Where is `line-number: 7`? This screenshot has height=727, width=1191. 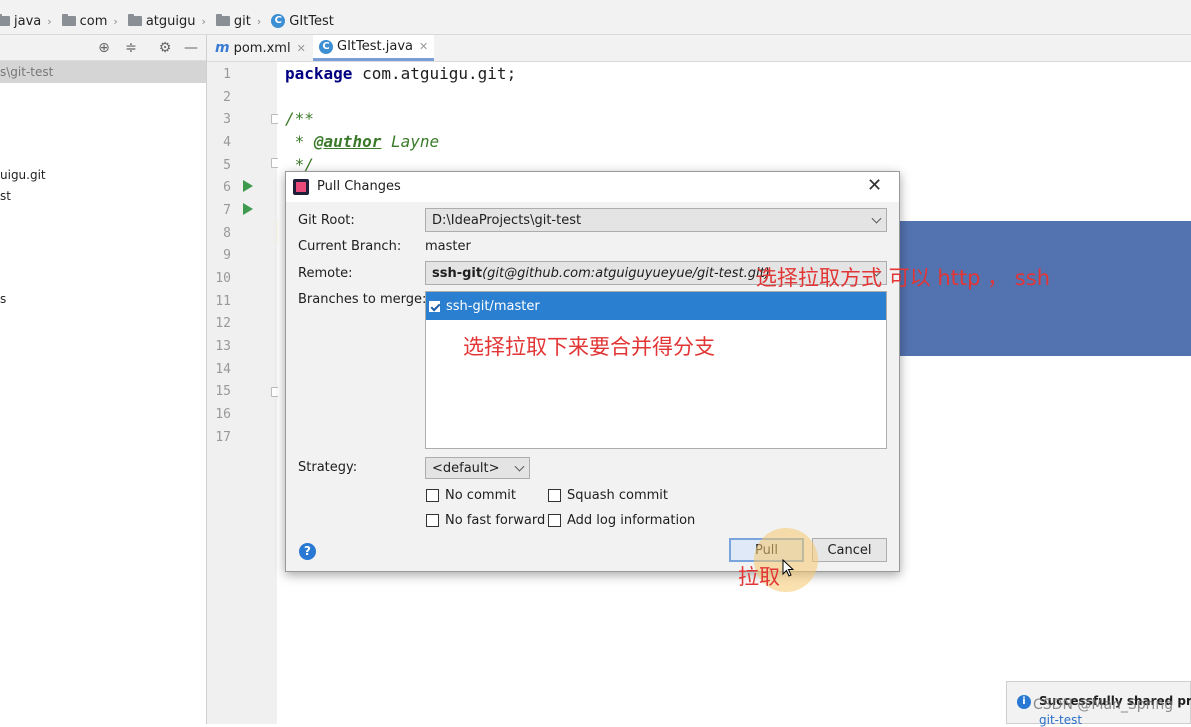
line-number: 7 is located at coordinates (227, 210).